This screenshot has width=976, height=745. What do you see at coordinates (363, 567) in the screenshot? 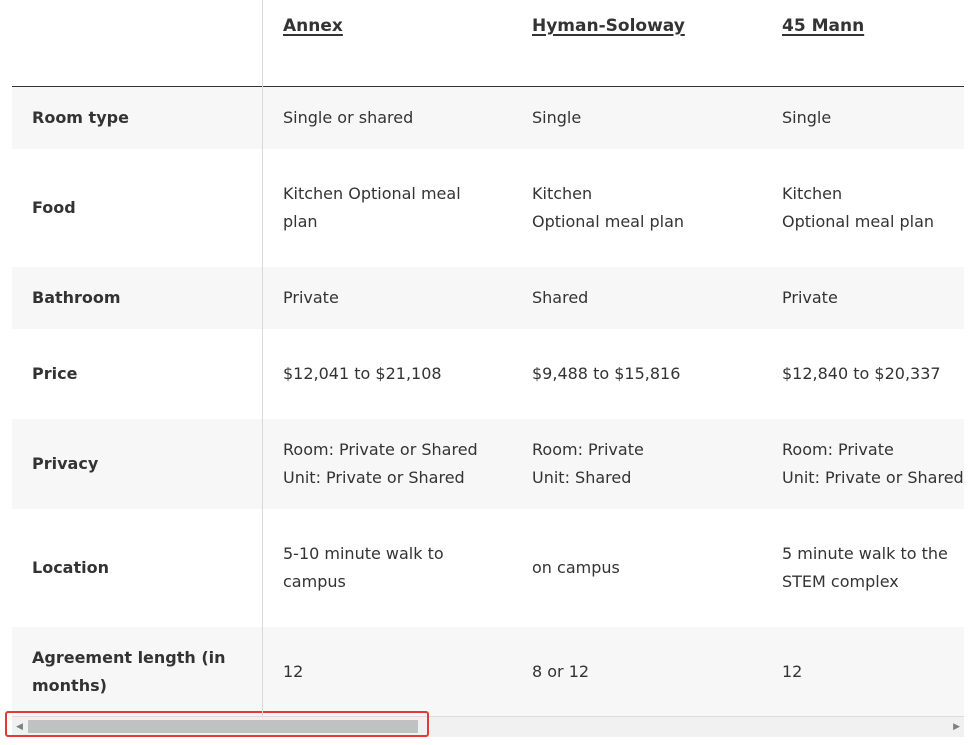
I see `table-cell: 5-10 minute walk to campus` at bounding box center [363, 567].